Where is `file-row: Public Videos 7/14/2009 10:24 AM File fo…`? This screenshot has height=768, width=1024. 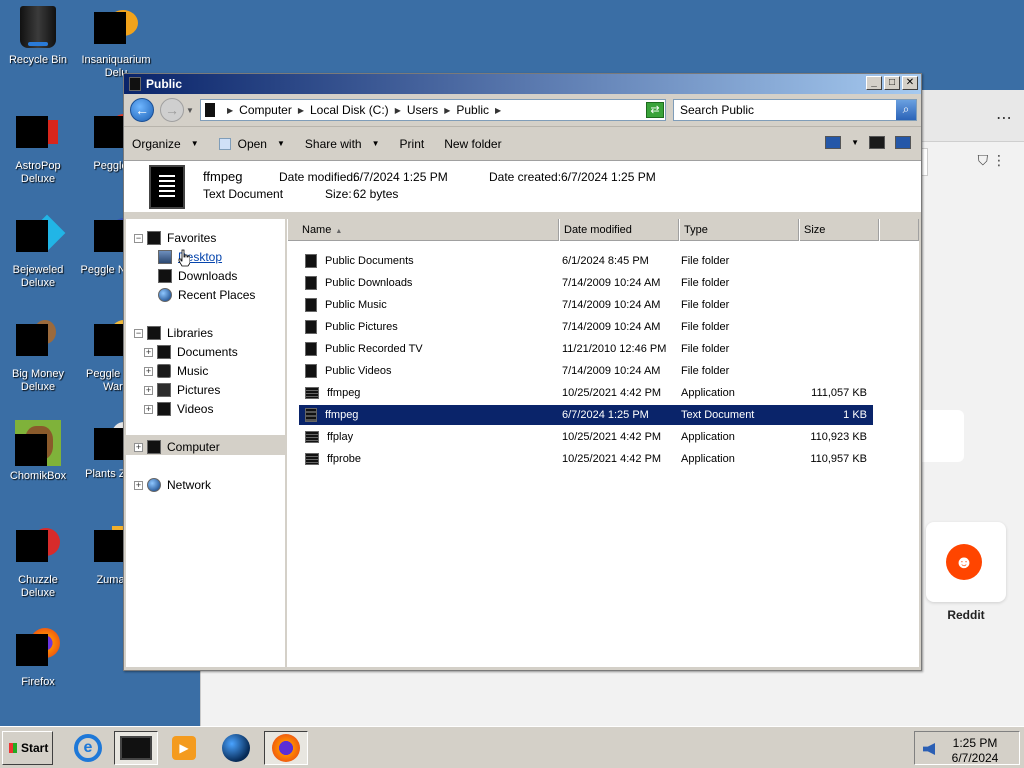
file-row: Public Videos 7/14/2009 10:24 AM File fo… is located at coordinates (586, 371).